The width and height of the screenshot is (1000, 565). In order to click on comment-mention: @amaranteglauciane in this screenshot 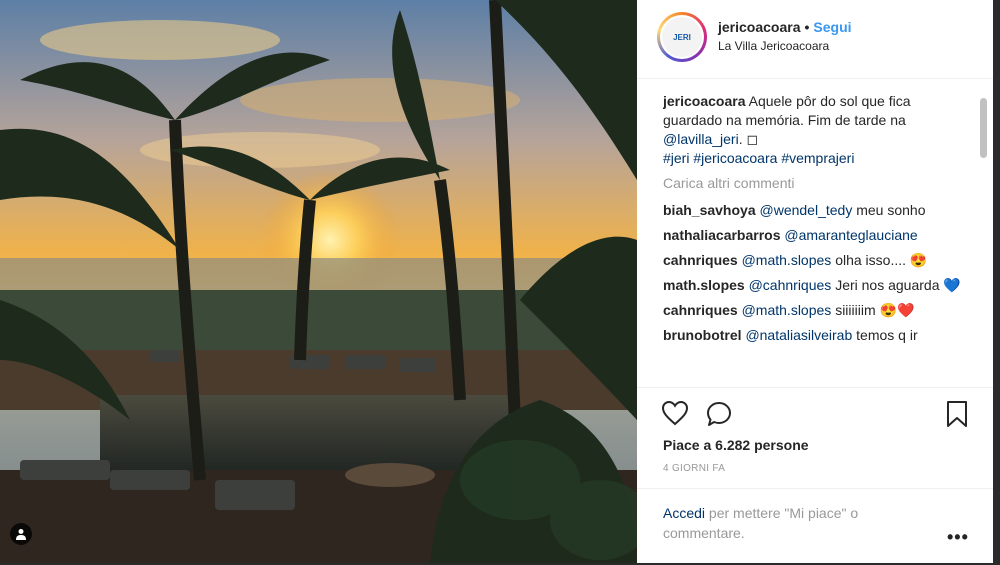, I will do `click(850, 235)`.